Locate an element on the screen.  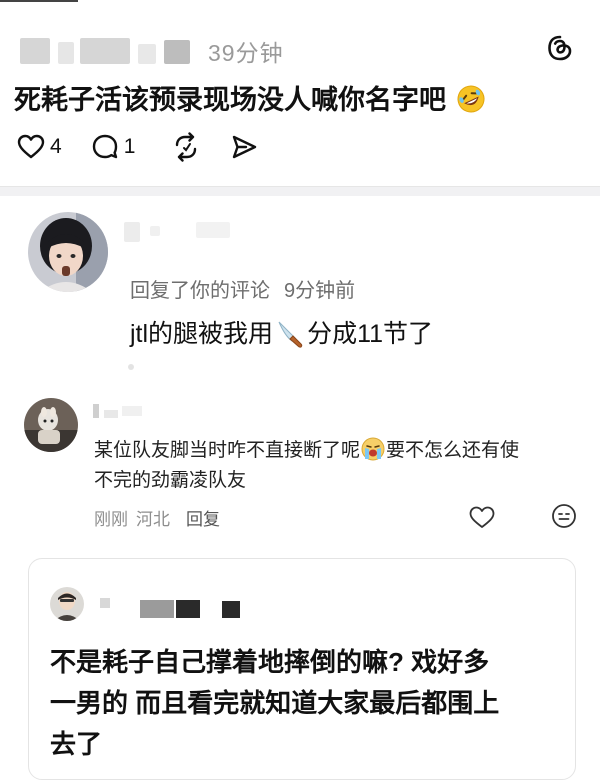
repost-button is located at coordinates (186, 147).